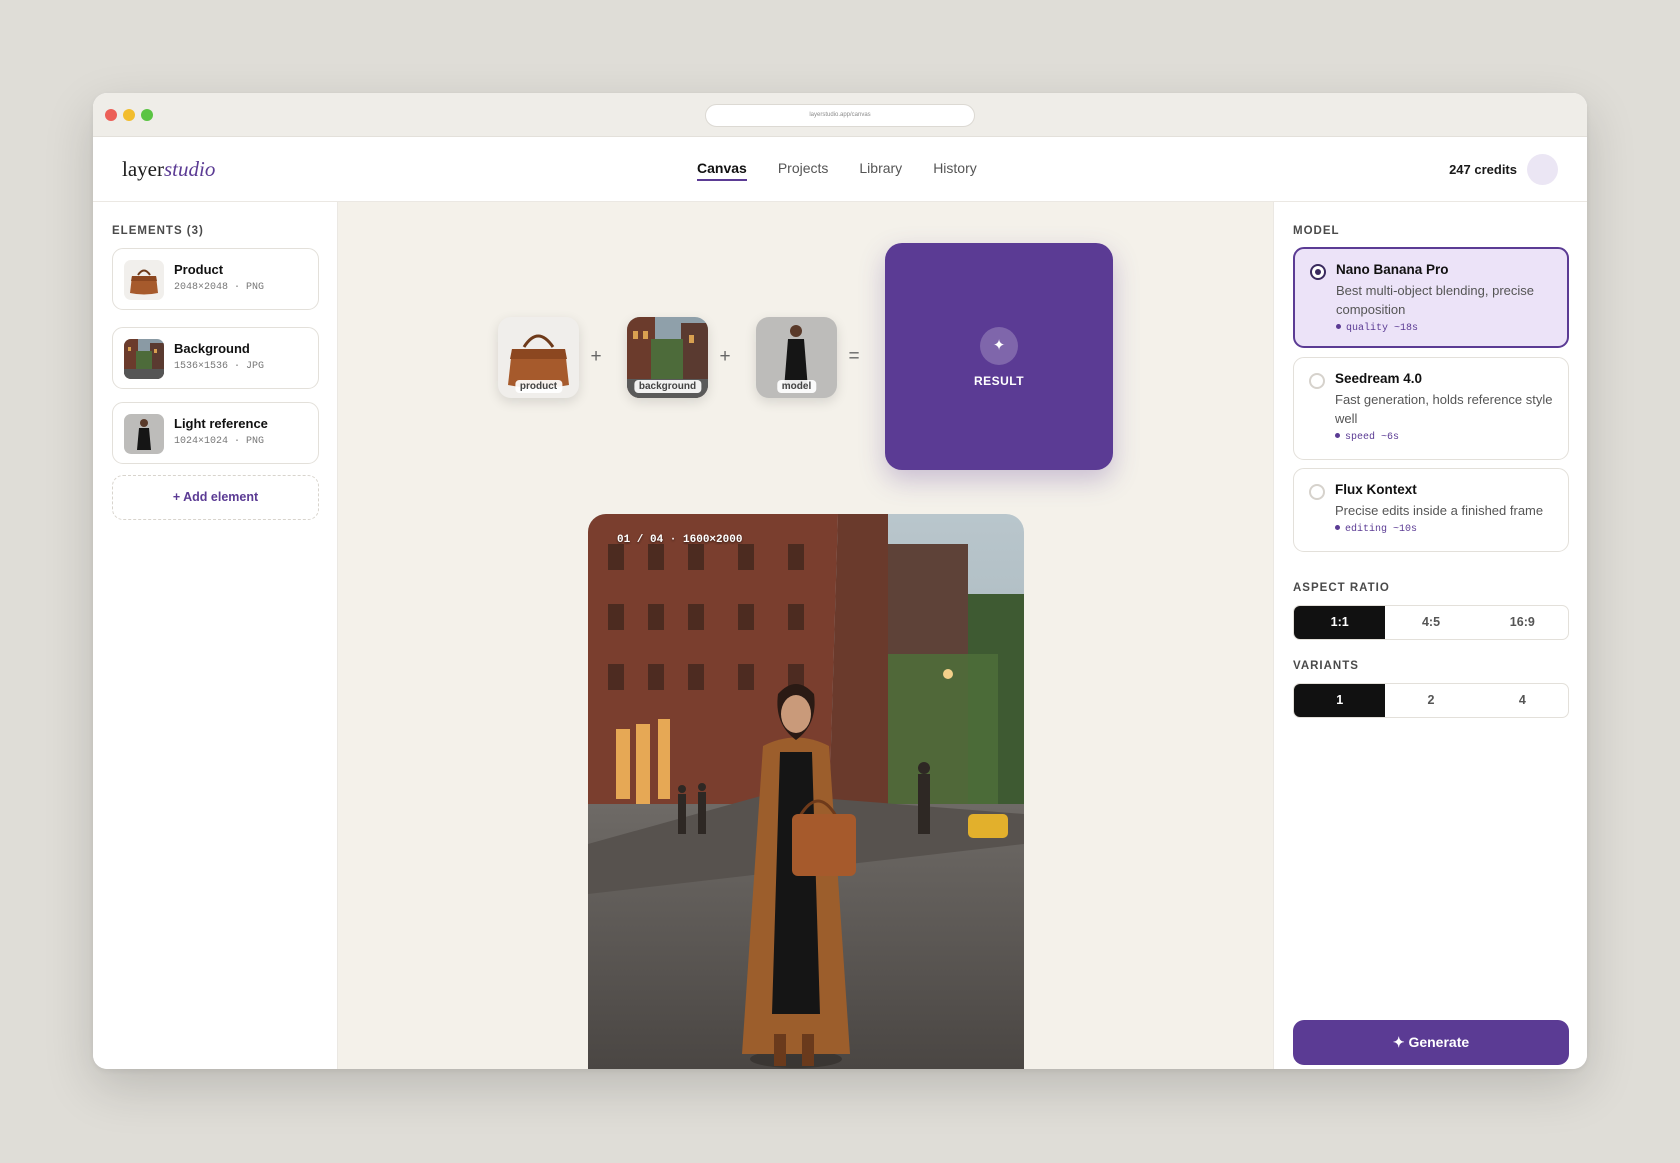 This screenshot has height=1163, width=1680. Describe the element at coordinates (680, 540) in the screenshot. I see `preview-counter: 01 / 04 · 1600×2000` at that location.